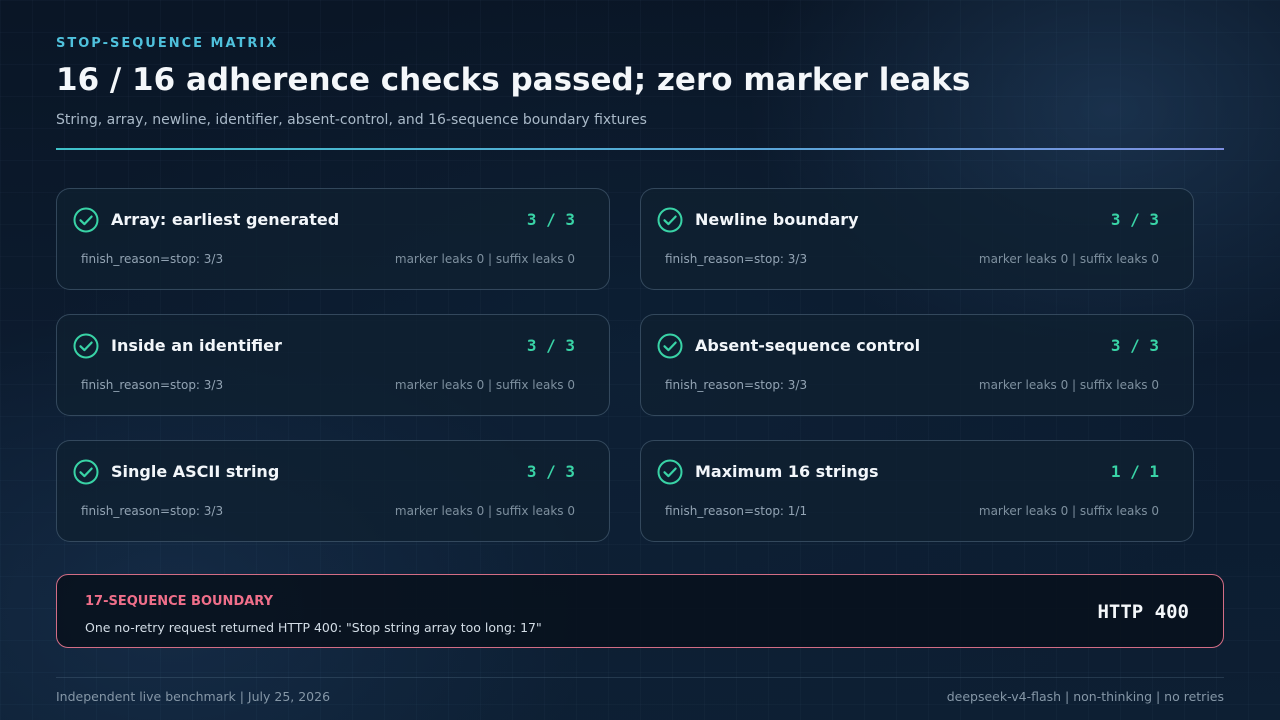 This screenshot has width=1280, height=720. Describe the element at coordinates (225, 219) in the screenshot. I see `card-title: Array: earliest generated` at that location.